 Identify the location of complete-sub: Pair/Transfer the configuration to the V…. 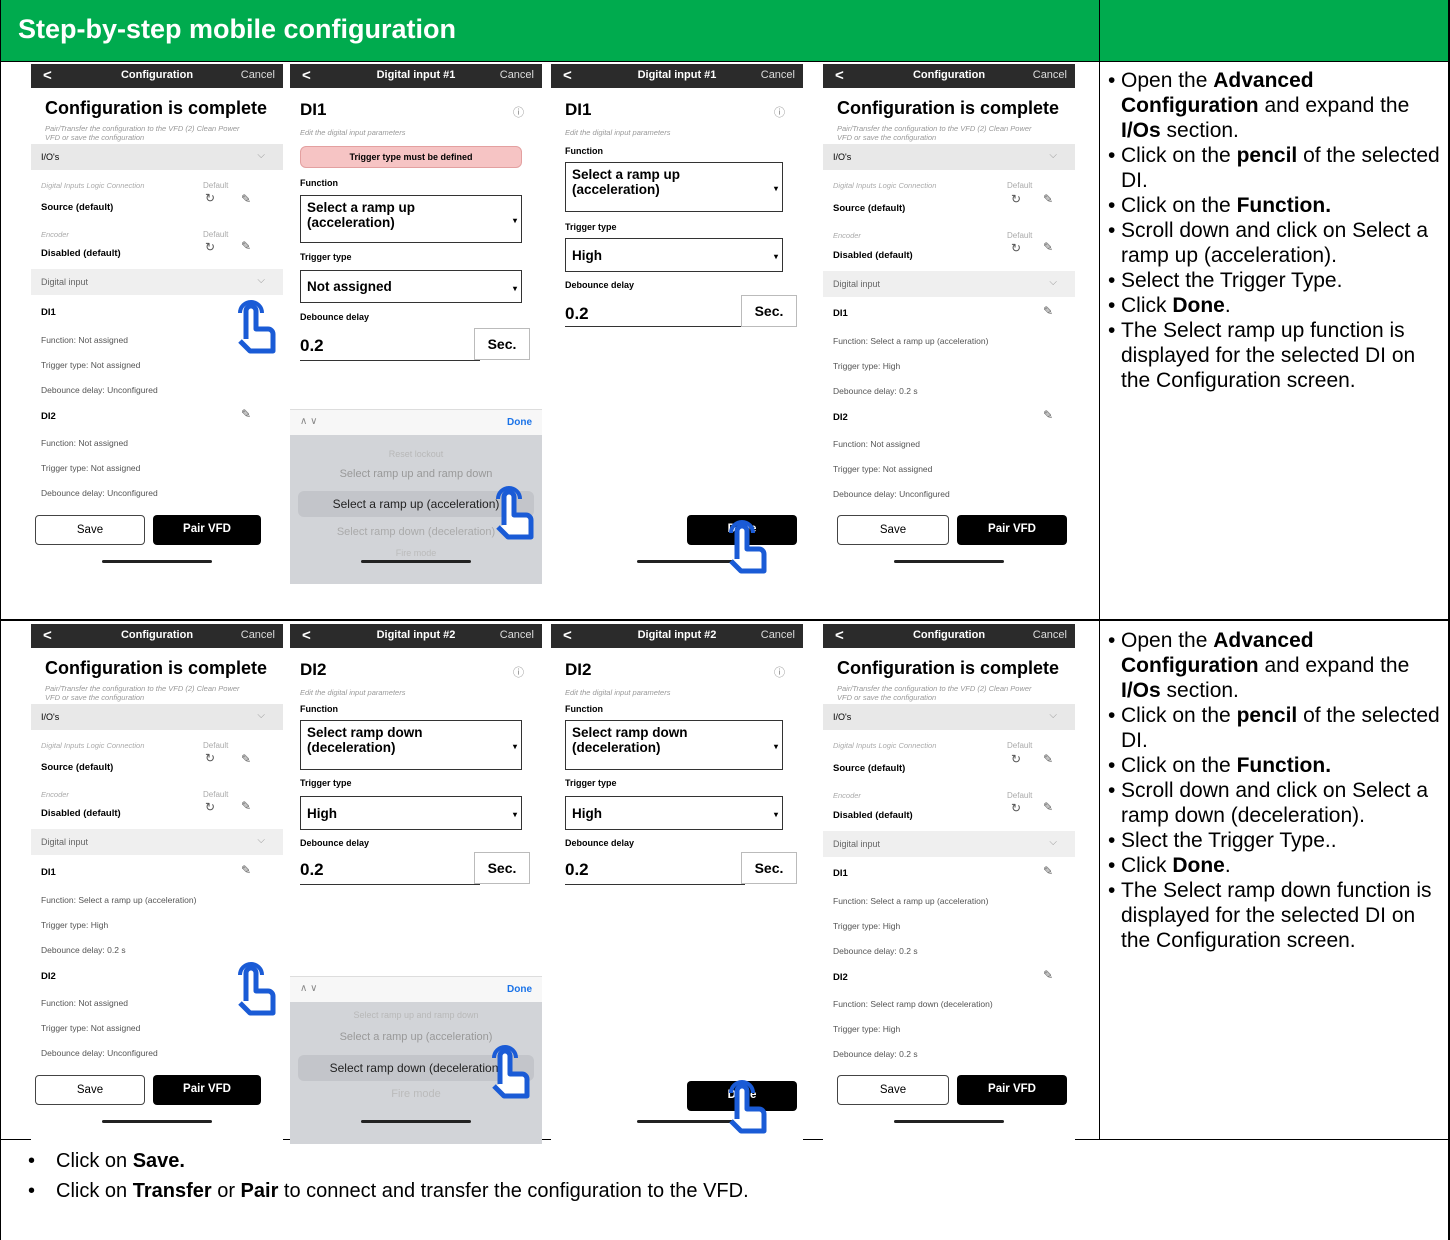
(934, 128).